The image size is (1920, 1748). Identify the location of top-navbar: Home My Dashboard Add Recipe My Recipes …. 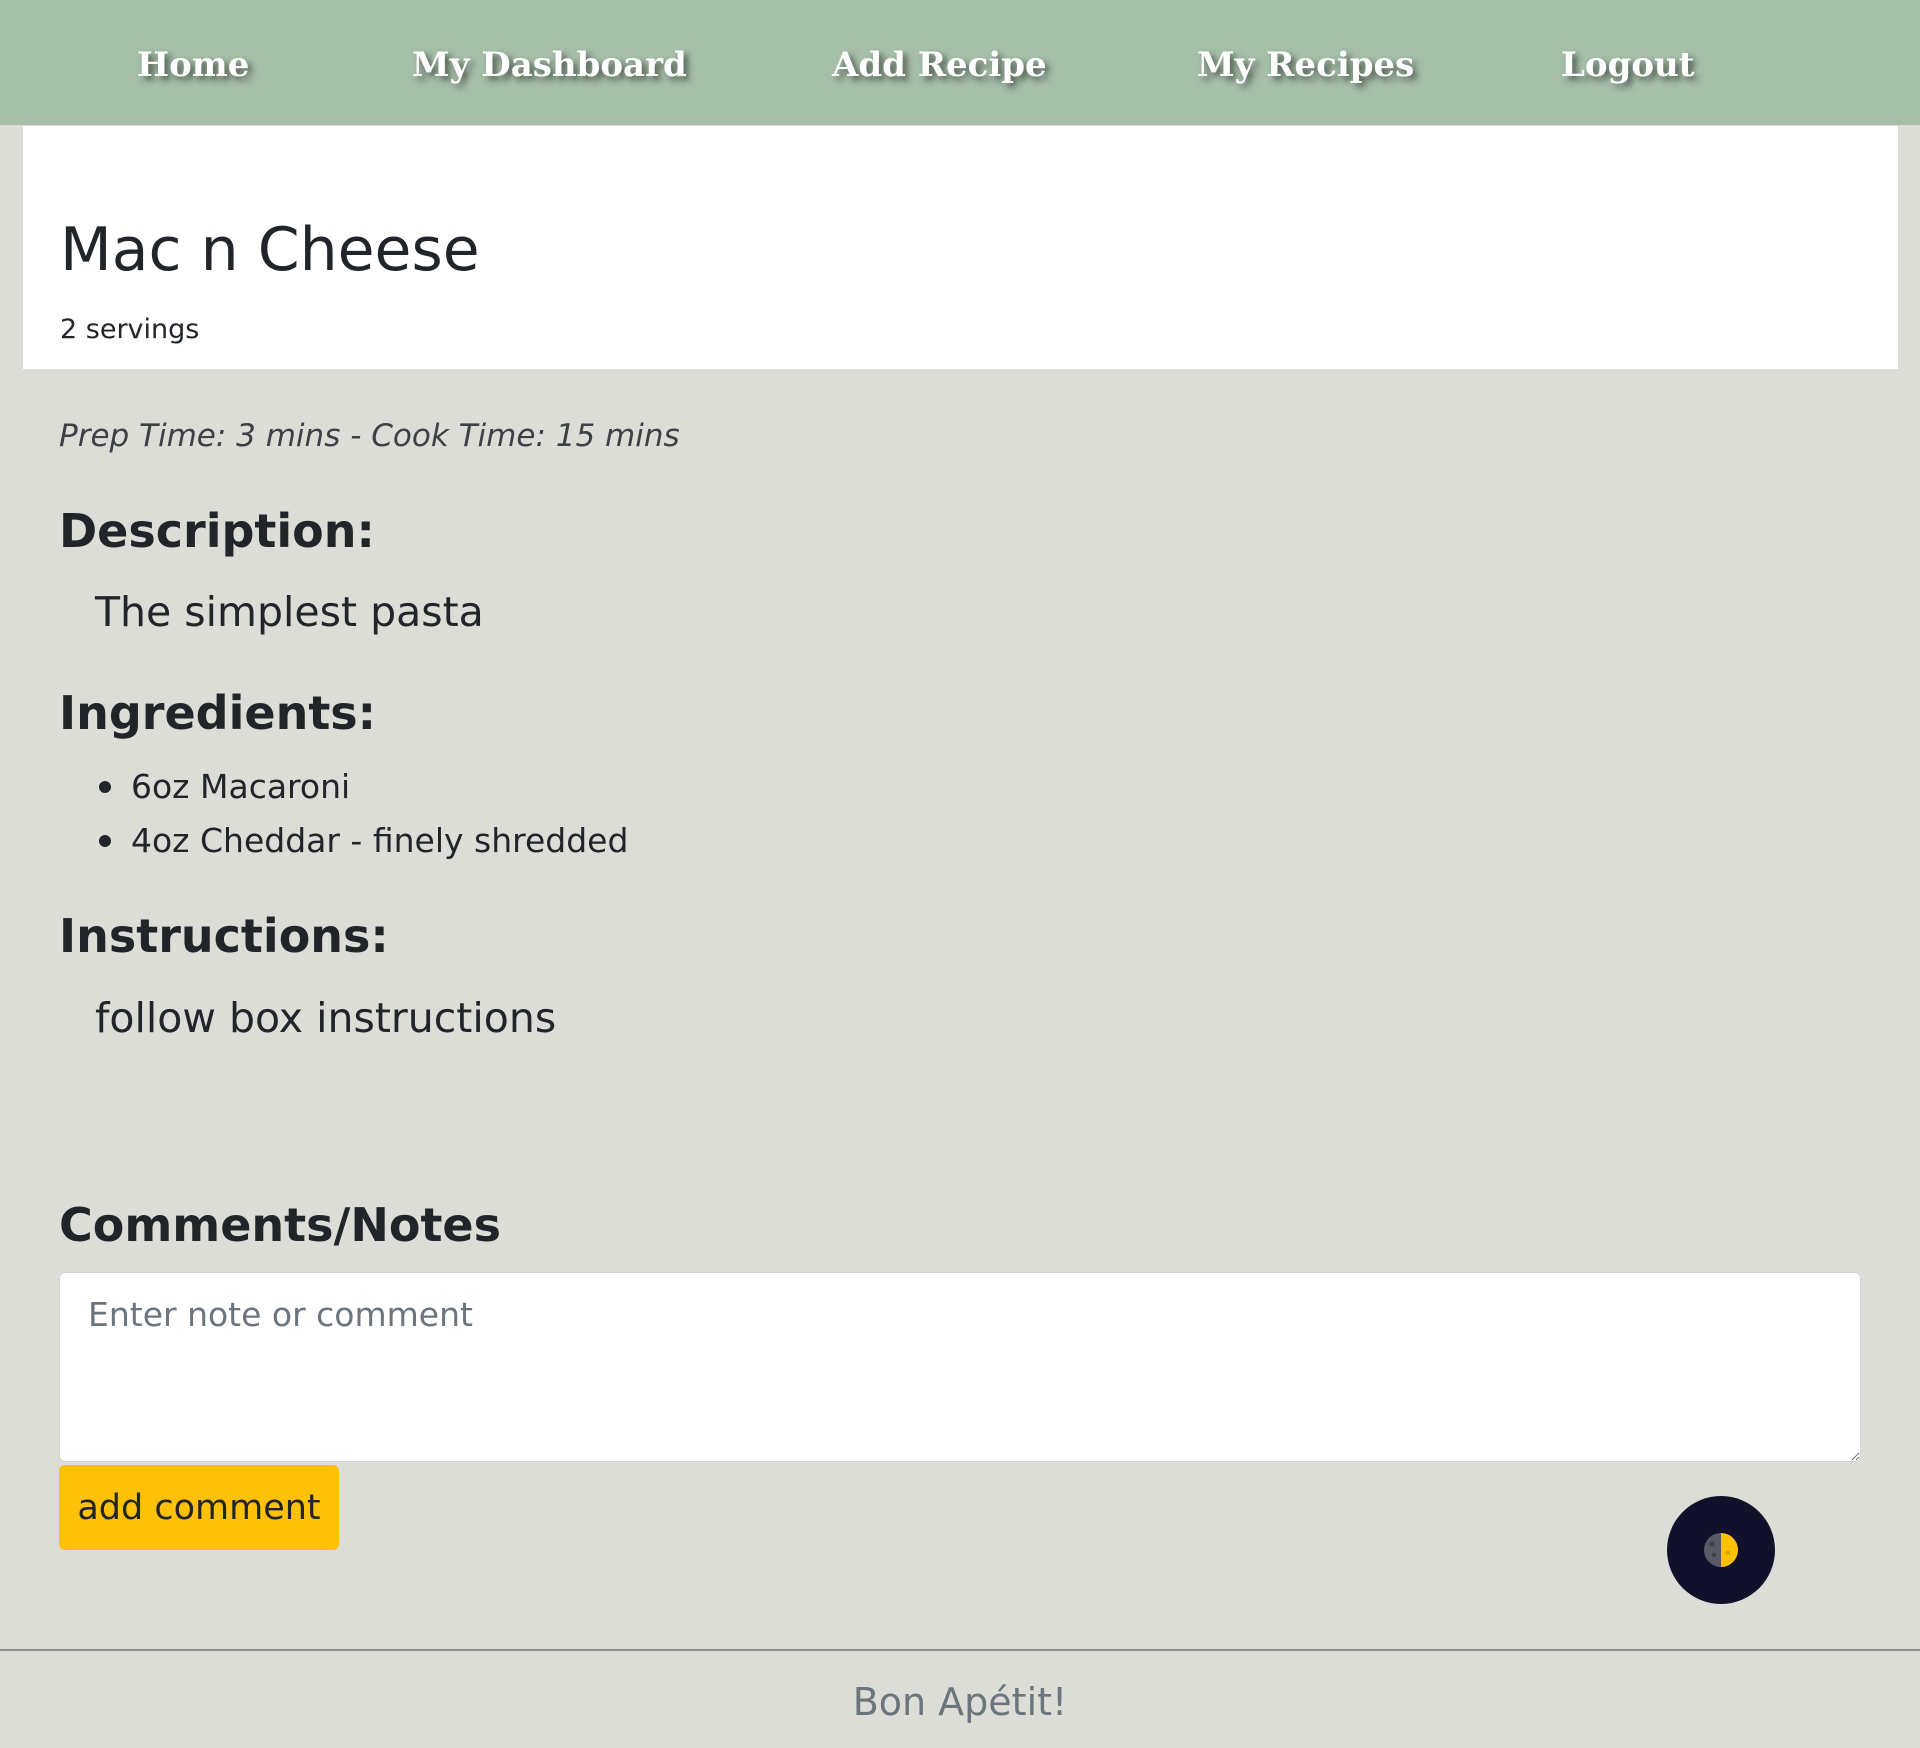
(960, 62).